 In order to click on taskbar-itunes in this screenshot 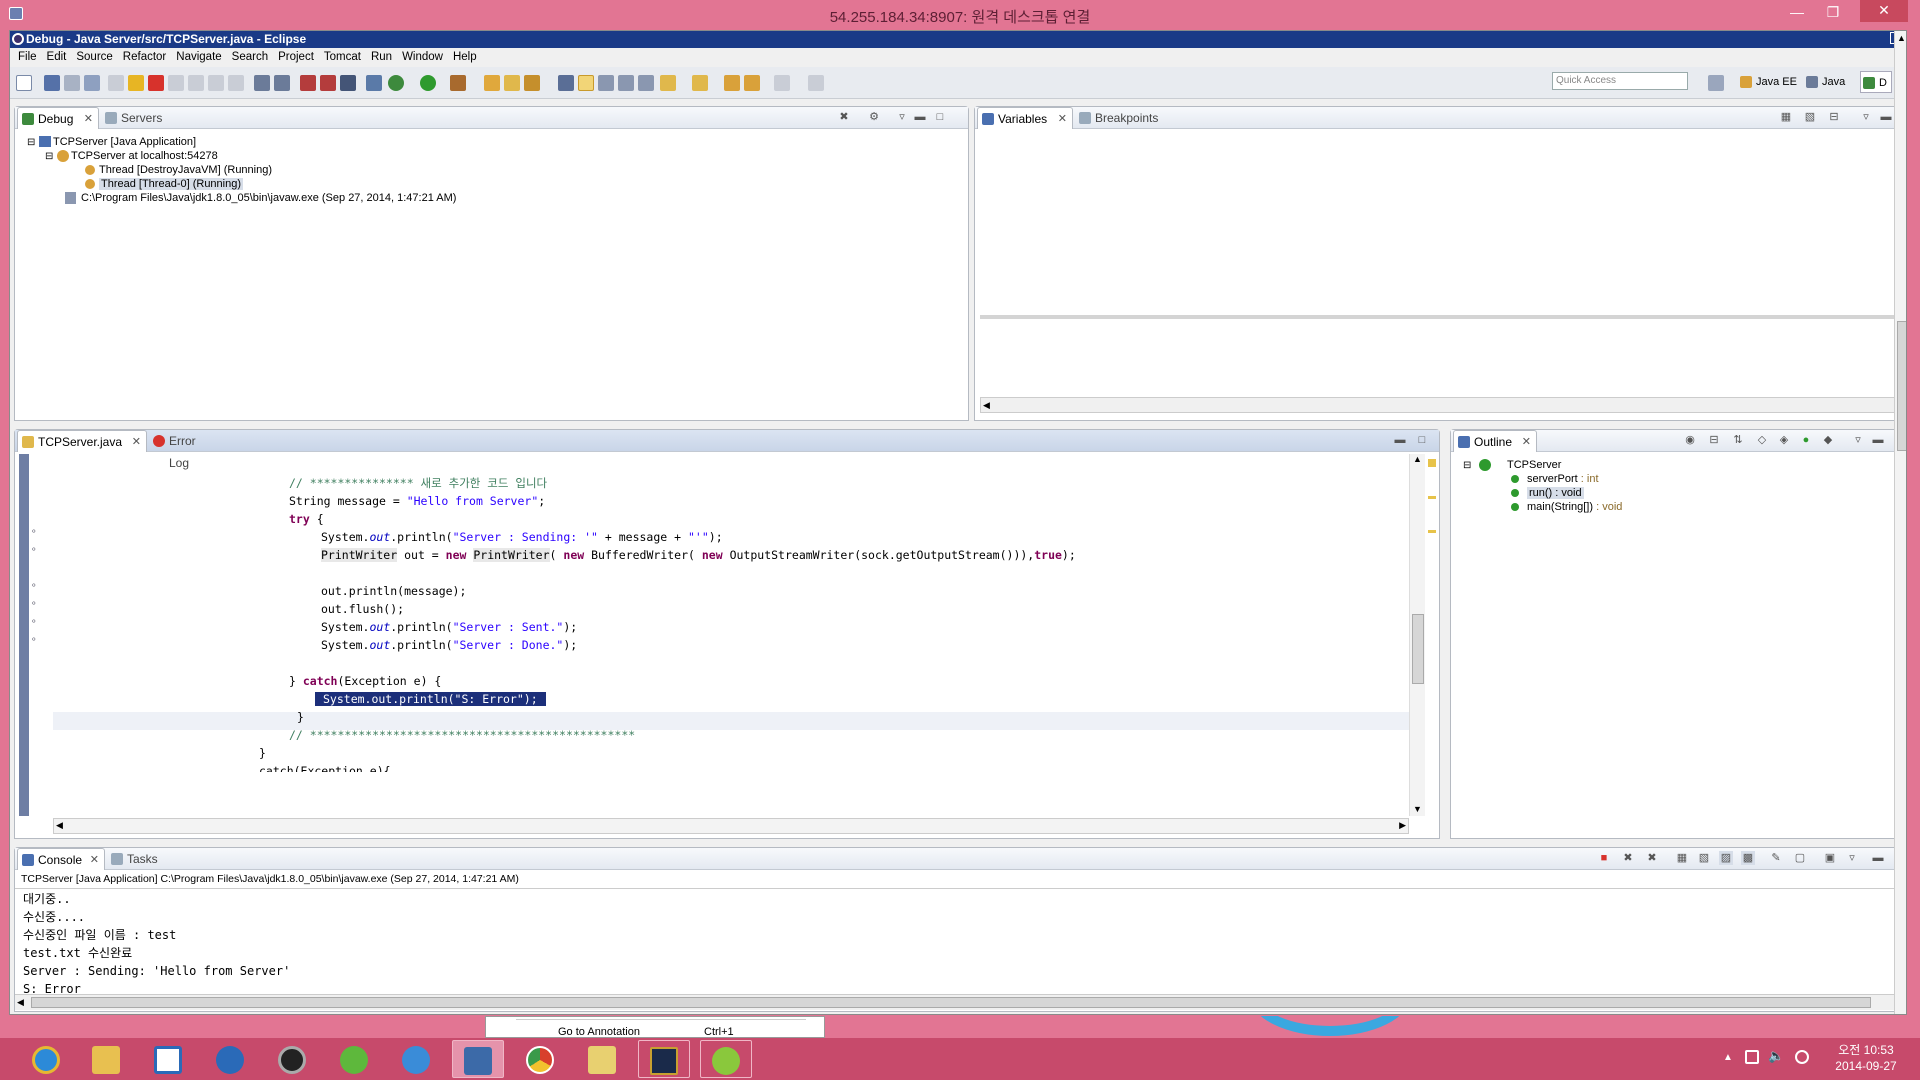, I will do `click(416, 1059)`.